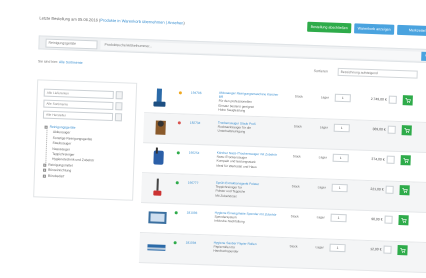 The height and width of the screenshot is (278, 426). I want to click on product-sku: 181093, so click(192, 213).